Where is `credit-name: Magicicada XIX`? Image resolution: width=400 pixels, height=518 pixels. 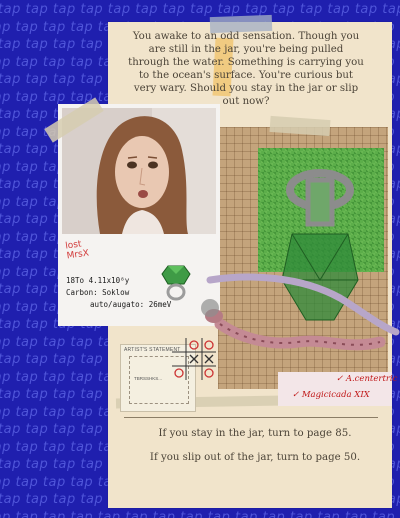 credit-name: Magicicada XIX is located at coordinates (335, 395).